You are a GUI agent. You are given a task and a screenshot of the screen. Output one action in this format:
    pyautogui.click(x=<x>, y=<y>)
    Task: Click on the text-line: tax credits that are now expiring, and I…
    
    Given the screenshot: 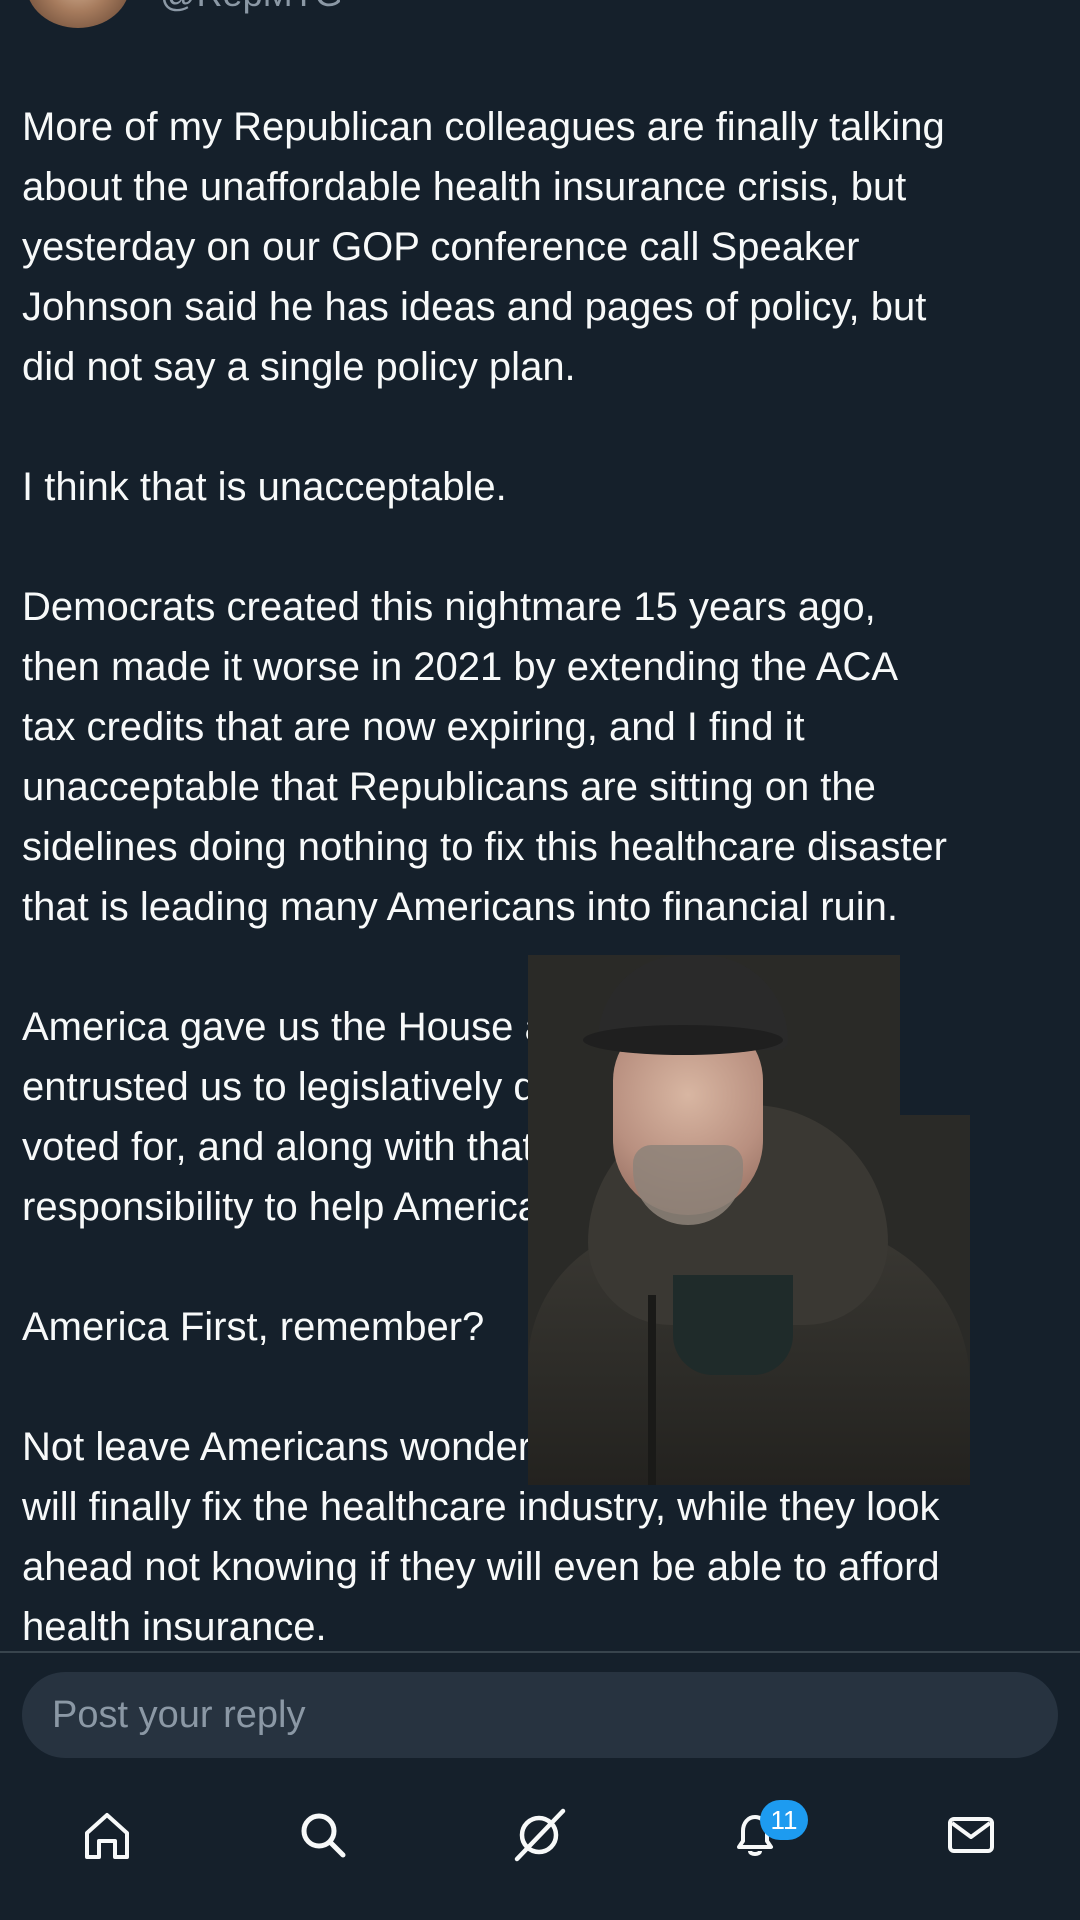 What is the action you would take?
    pyautogui.click(x=413, y=727)
    